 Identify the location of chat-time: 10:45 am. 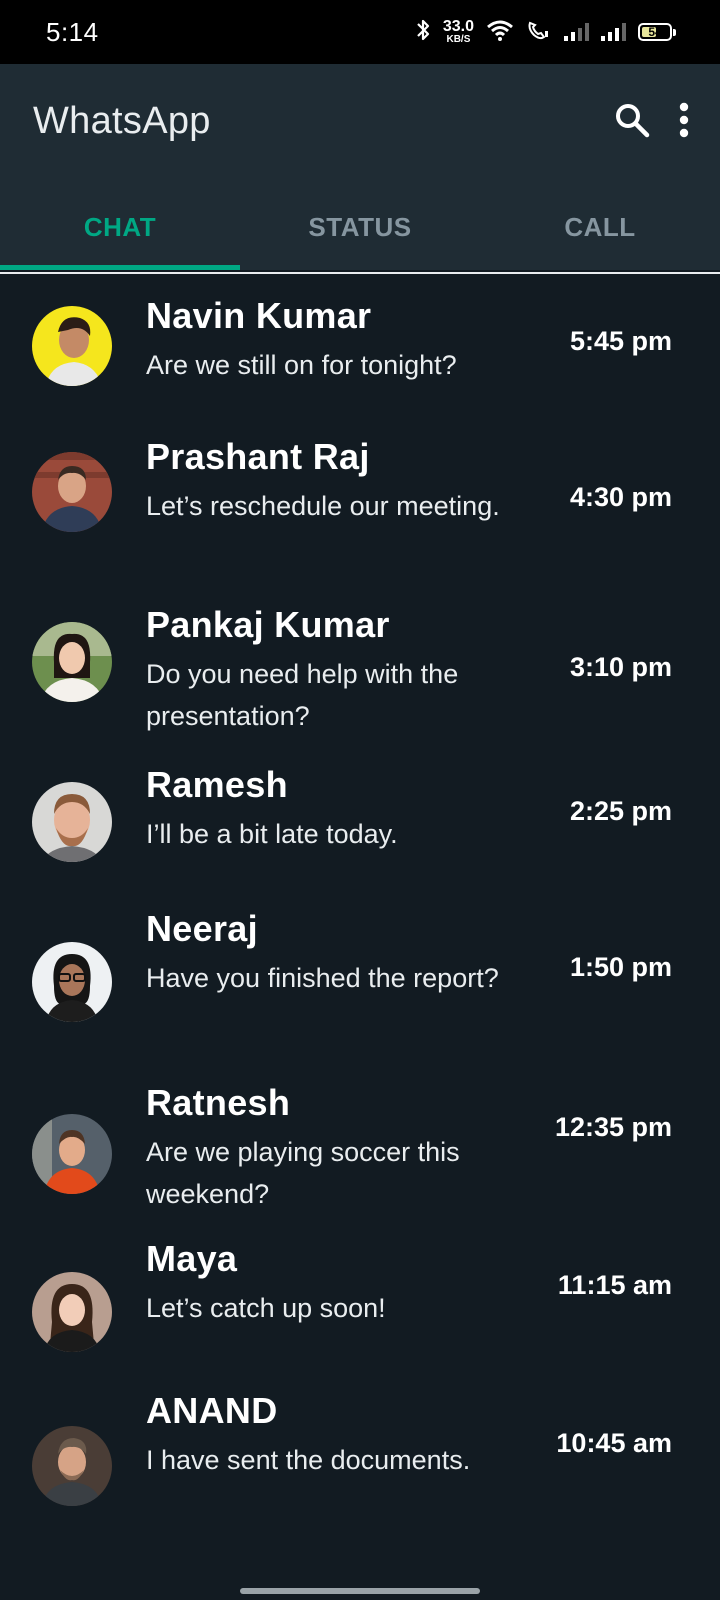
(614, 1443).